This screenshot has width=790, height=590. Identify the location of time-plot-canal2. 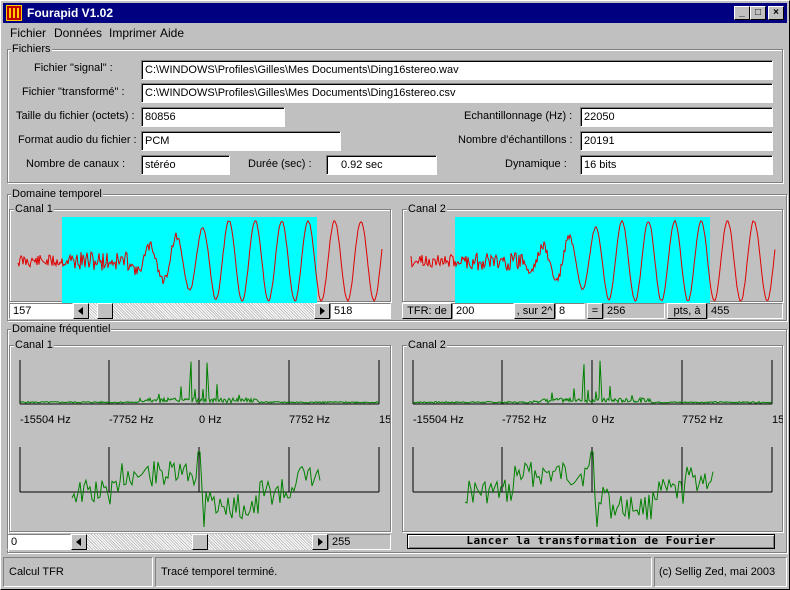
(593, 260).